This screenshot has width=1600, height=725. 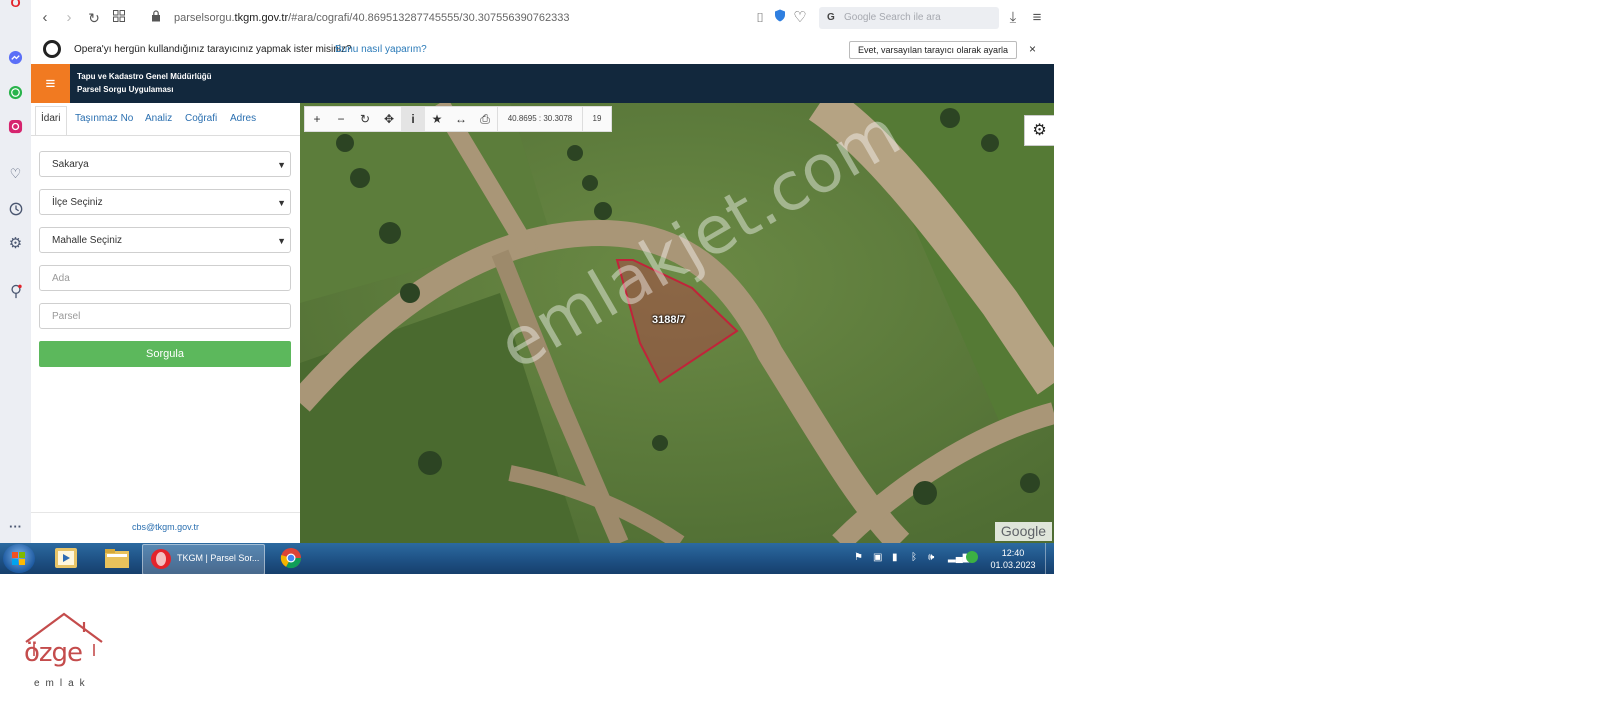 I want to click on app-title: Tapu ve Kadastro Genel Müdürlüğü, so click(x=144, y=76).